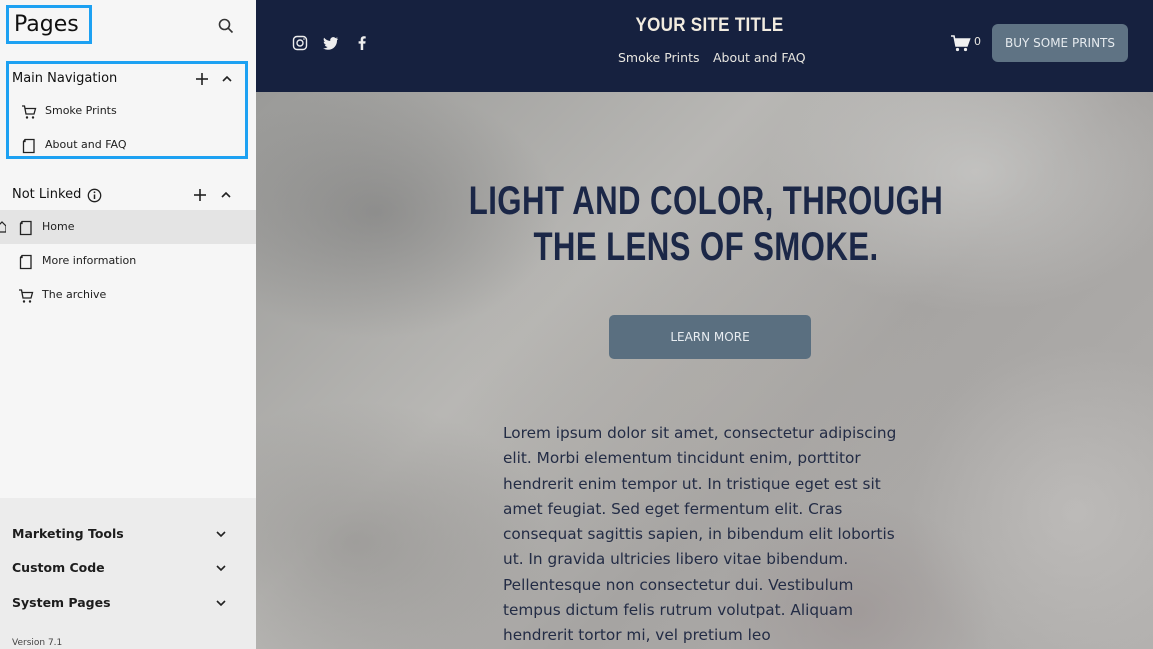  I want to click on system-pages-accordion: System Pages, so click(128, 603).